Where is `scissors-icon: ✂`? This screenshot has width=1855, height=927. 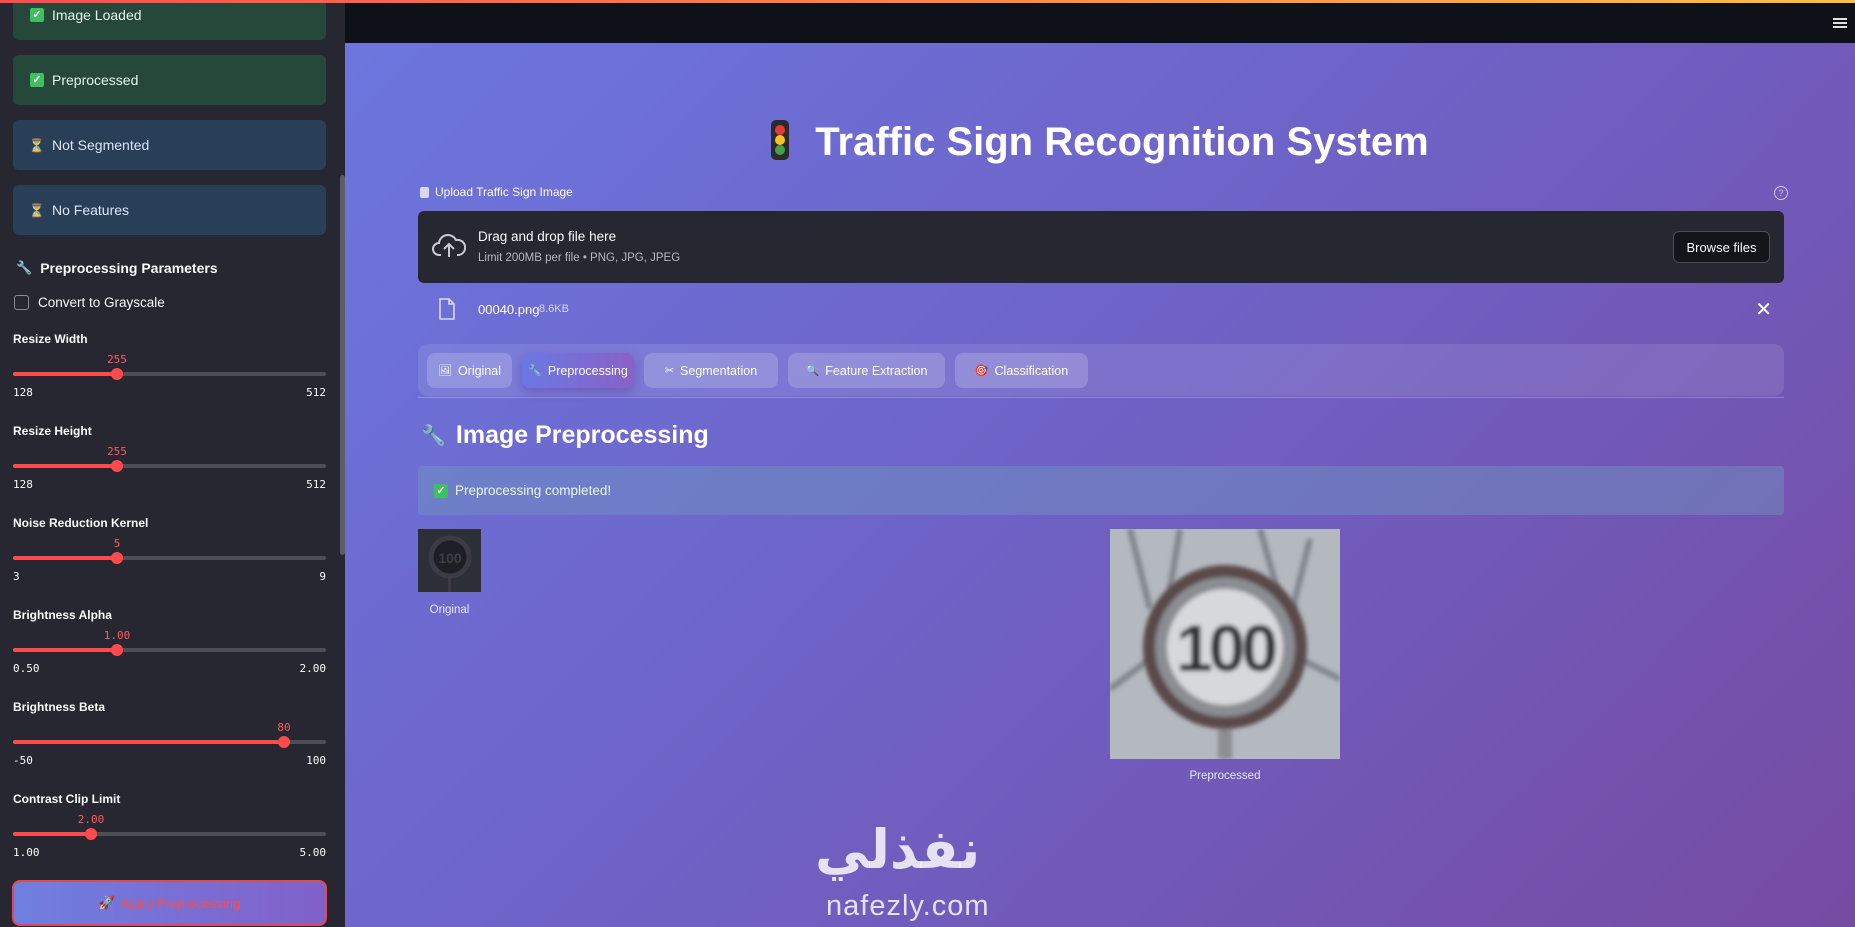 scissors-icon: ✂ is located at coordinates (669, 371).